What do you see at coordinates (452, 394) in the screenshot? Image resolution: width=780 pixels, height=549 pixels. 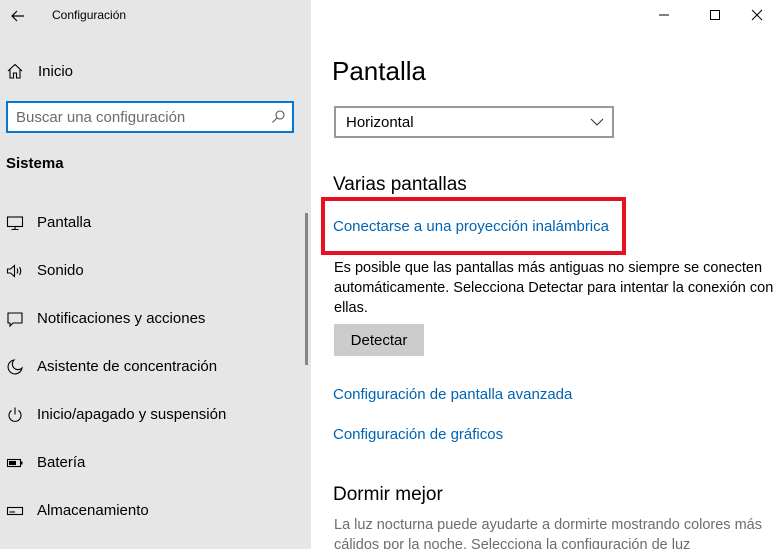 I see `advanced-display-link: Configuración de pantalla avanzada` at bounding box center [452, 394].